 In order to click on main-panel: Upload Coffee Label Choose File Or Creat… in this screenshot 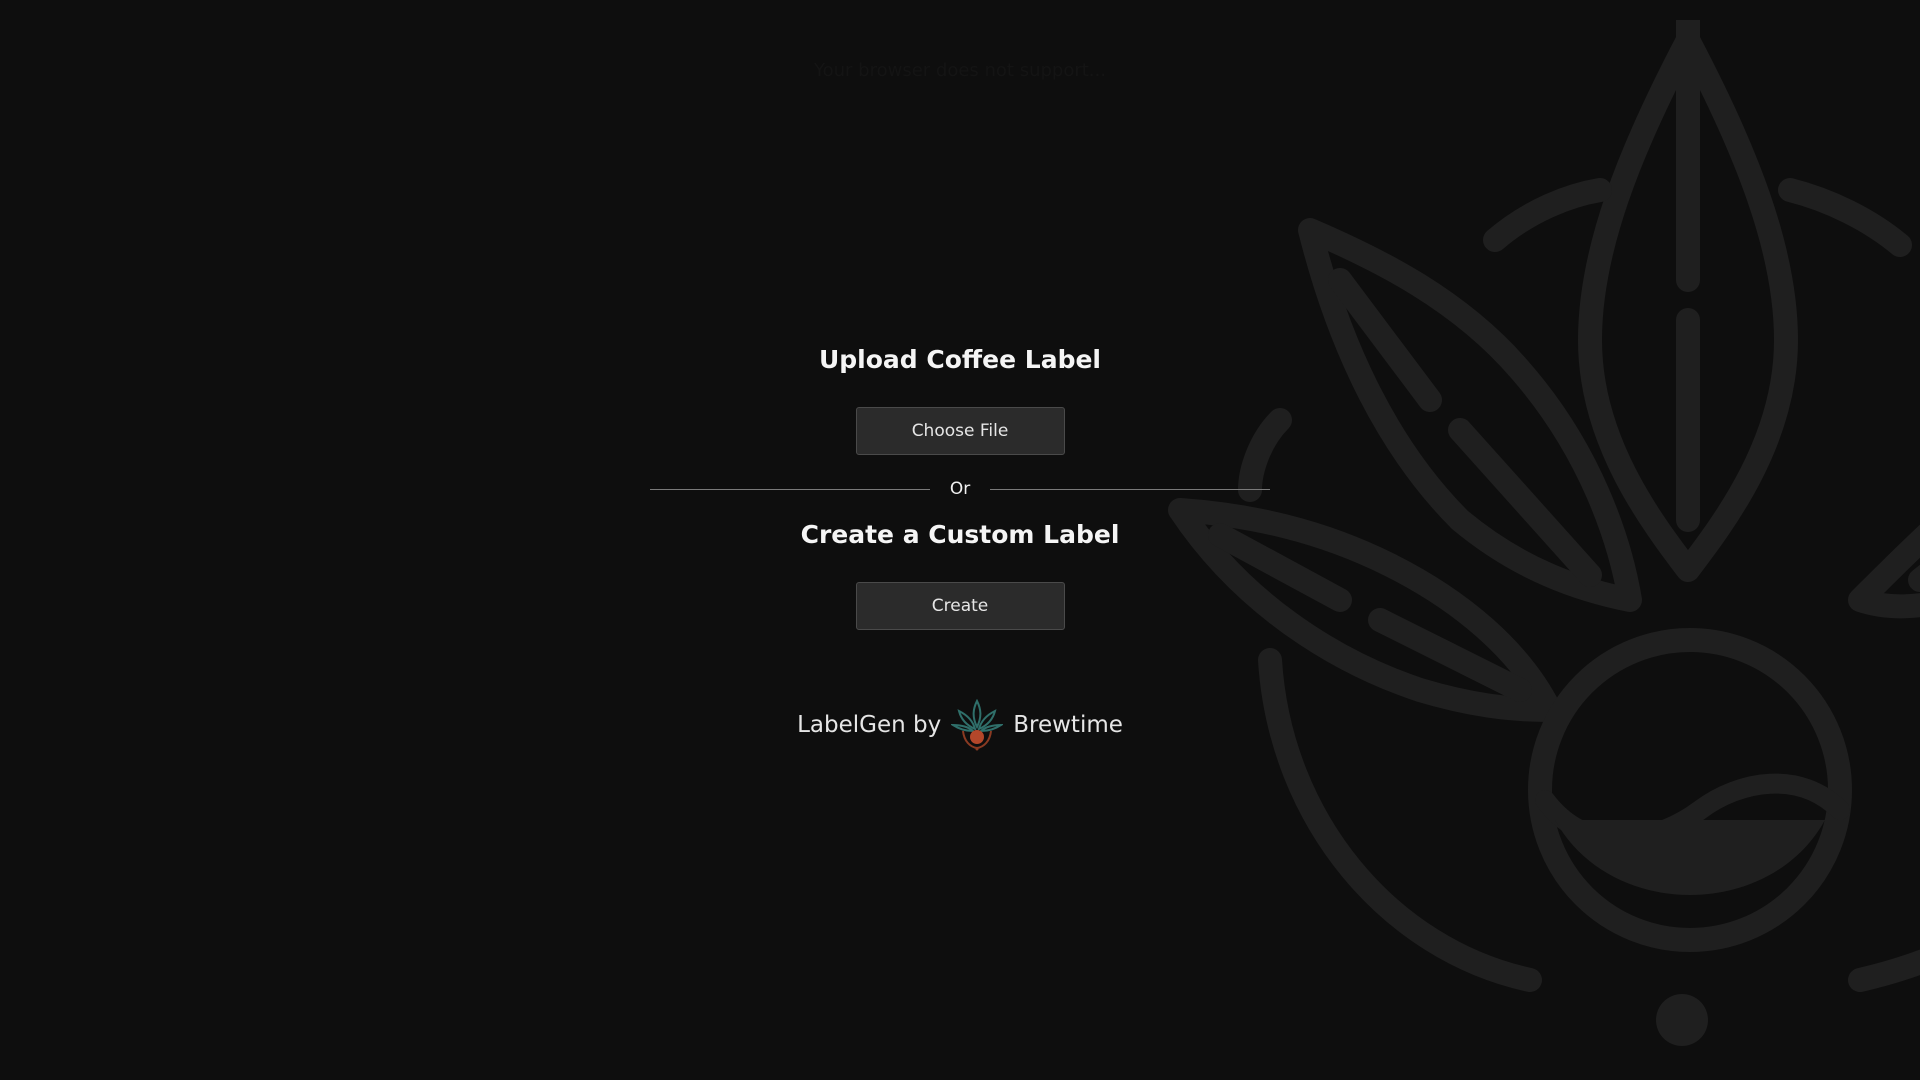, I will do `click(960, 546)`.